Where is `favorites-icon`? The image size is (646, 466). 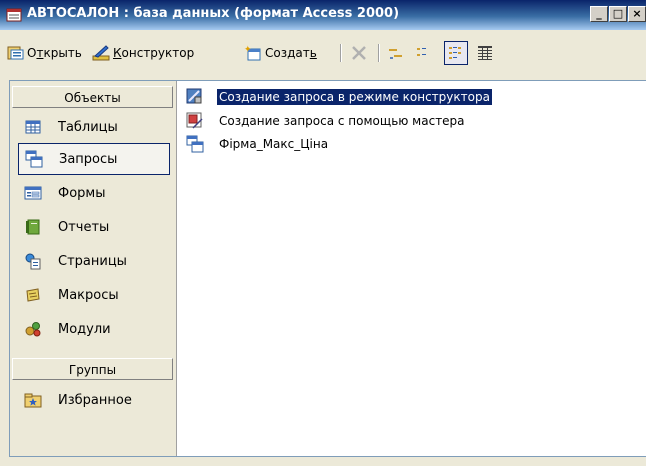
favorites-icon is located at coordinates (33, 400).